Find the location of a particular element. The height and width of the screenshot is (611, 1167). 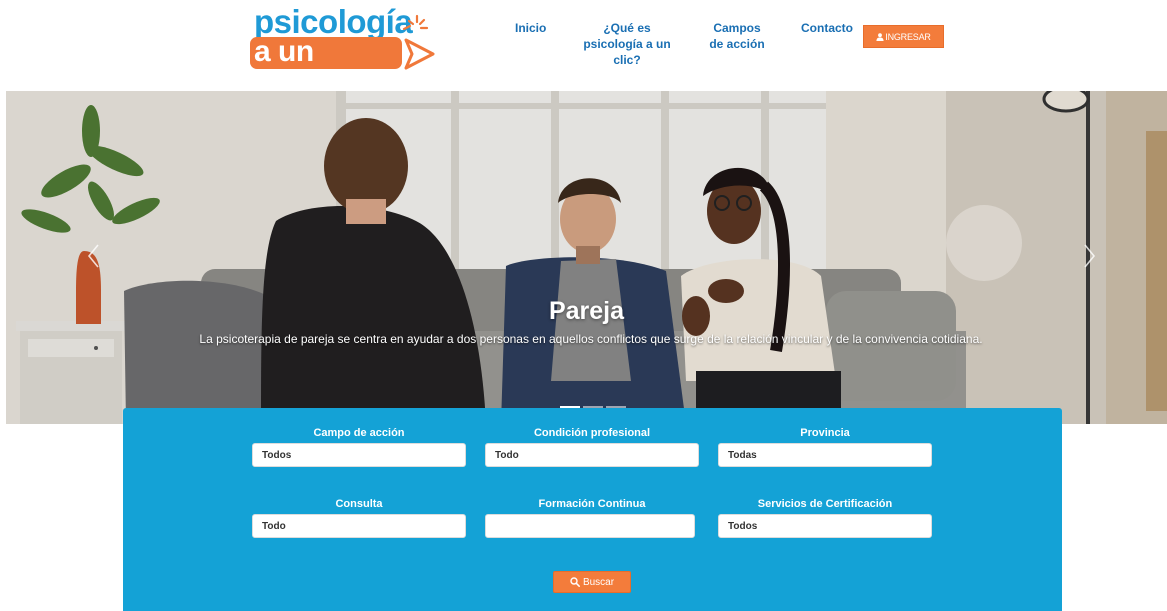

nav-item-inicio: Inicio is located at coordinates (530, 28).